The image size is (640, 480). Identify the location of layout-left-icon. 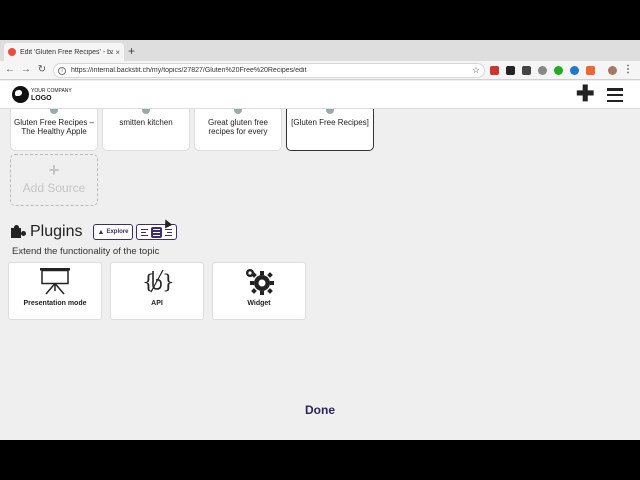
(144, 232).